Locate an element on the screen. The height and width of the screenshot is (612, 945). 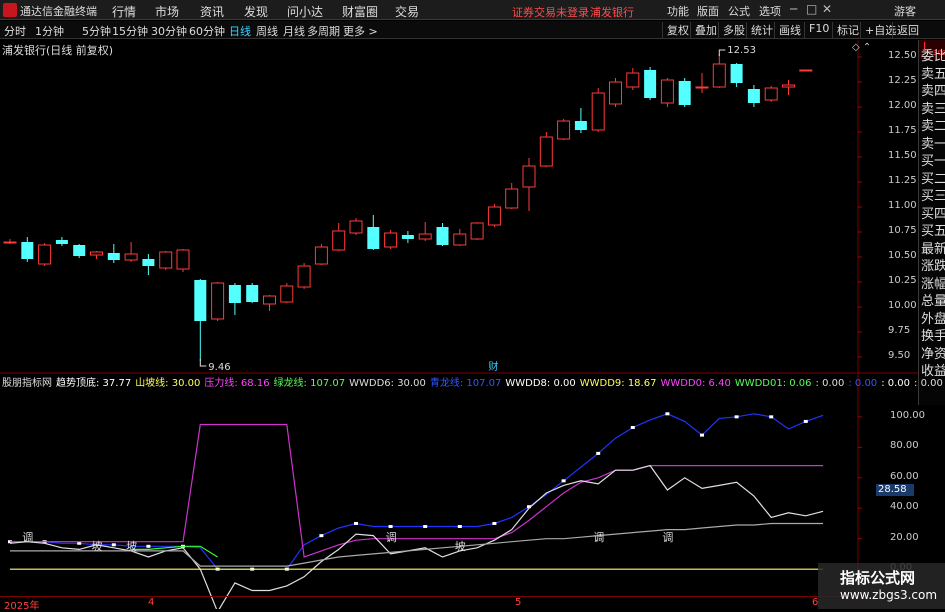
watermark-title: 指标公式网 is located at coordinates (878, 578).